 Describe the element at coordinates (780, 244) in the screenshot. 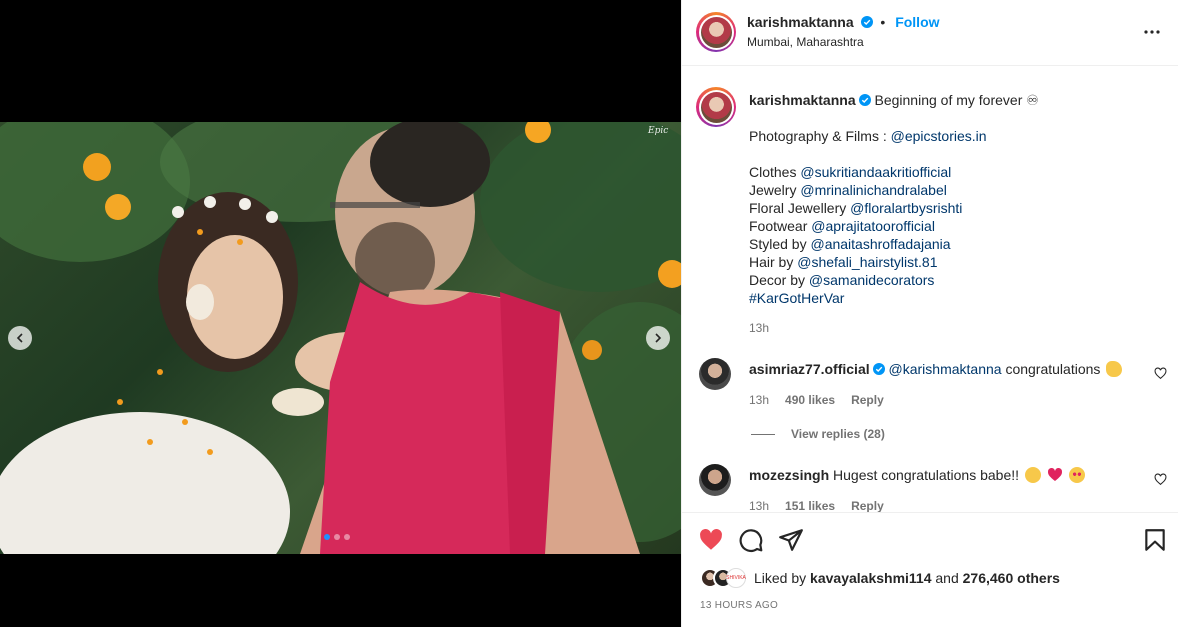

I see `credit-label: Styled by` at that location.